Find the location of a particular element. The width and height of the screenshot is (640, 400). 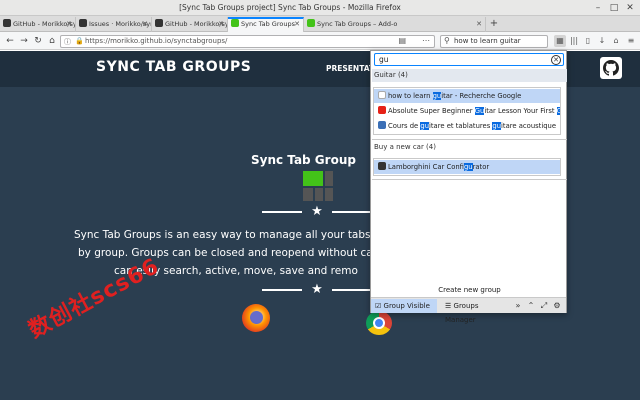

close-icon: ✕ is located at coordinates (630, 8).